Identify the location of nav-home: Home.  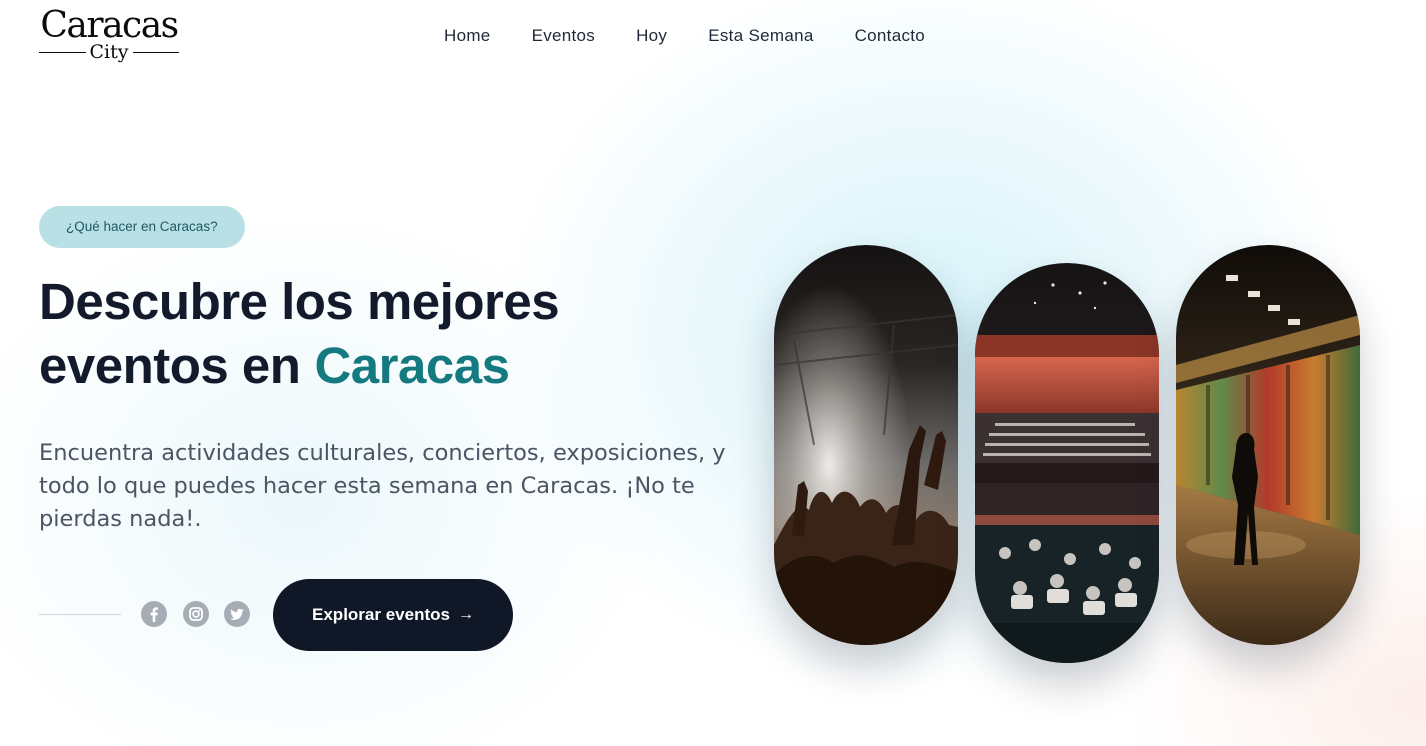
(467, 36).